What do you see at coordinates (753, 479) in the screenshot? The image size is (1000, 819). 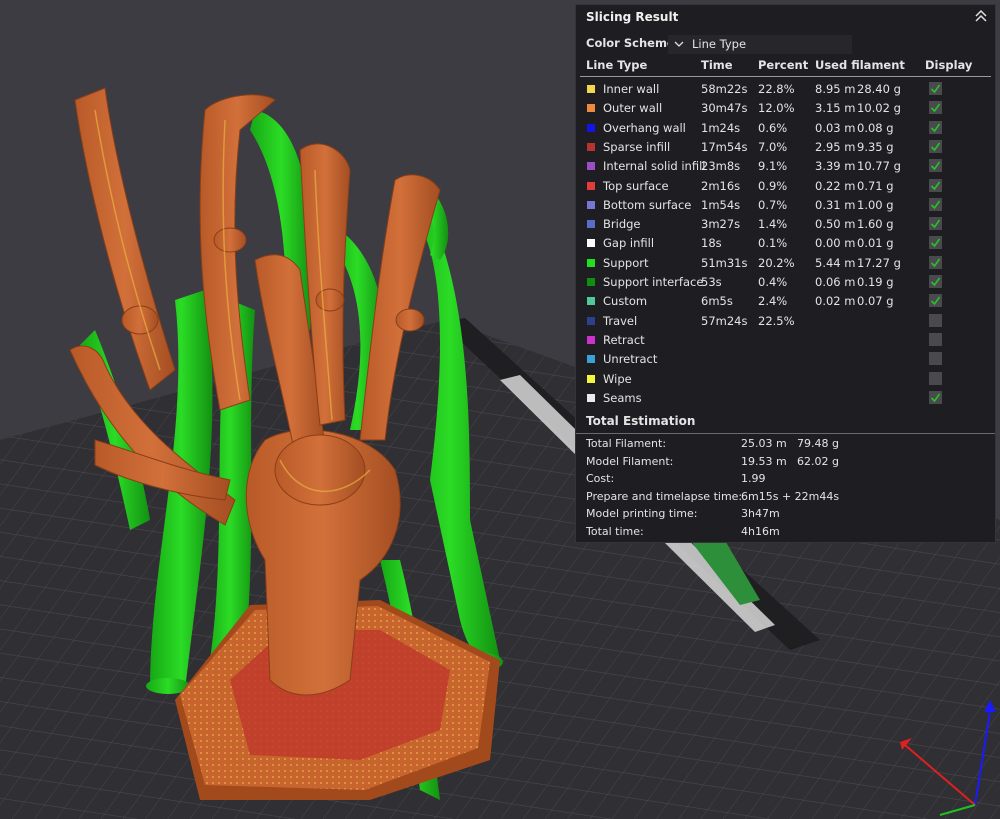 I see `total-v1: 1.99` at bounding box center [753, 479].